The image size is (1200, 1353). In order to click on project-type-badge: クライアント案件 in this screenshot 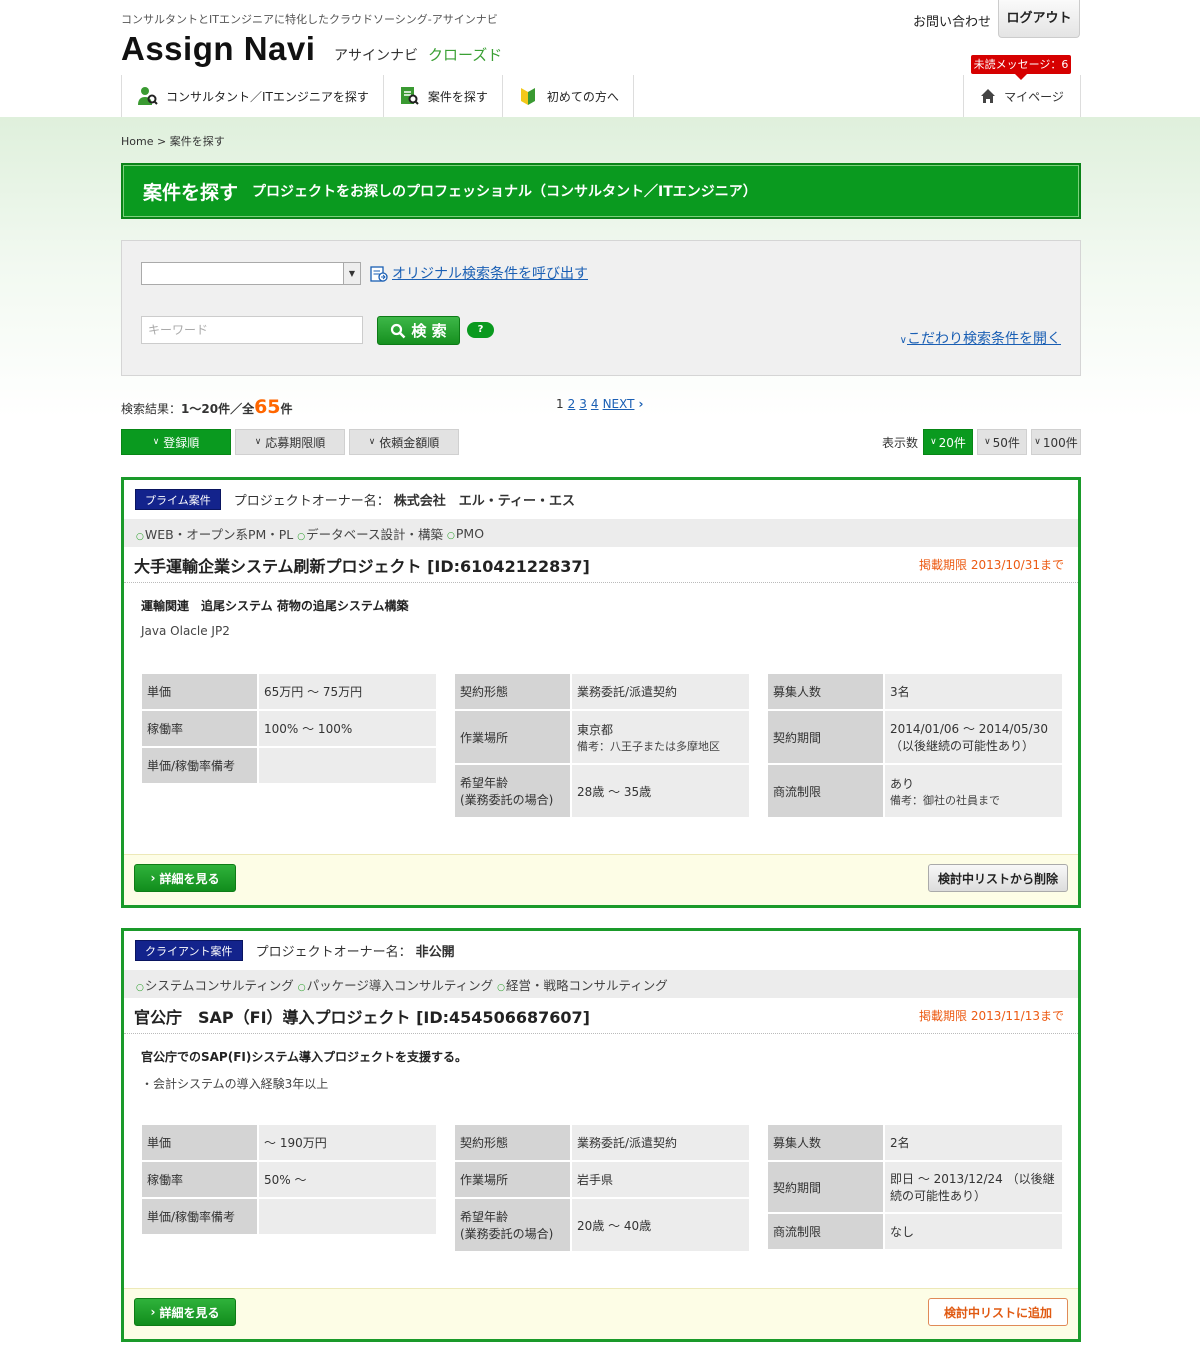, I will do `click(189, 950)`.